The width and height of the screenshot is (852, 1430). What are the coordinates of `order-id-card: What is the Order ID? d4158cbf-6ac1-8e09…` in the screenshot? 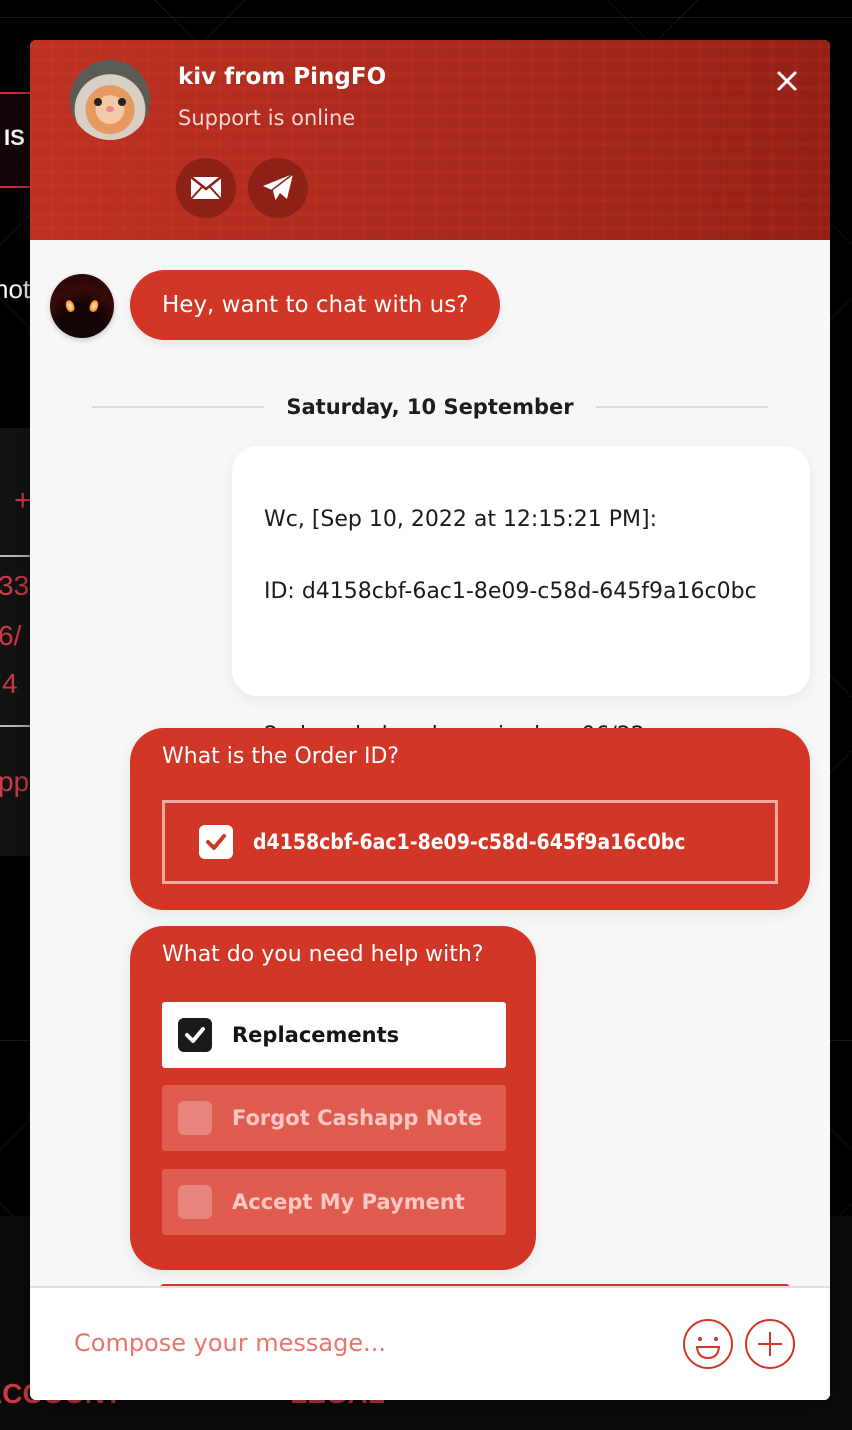 It's located at (470, 819).